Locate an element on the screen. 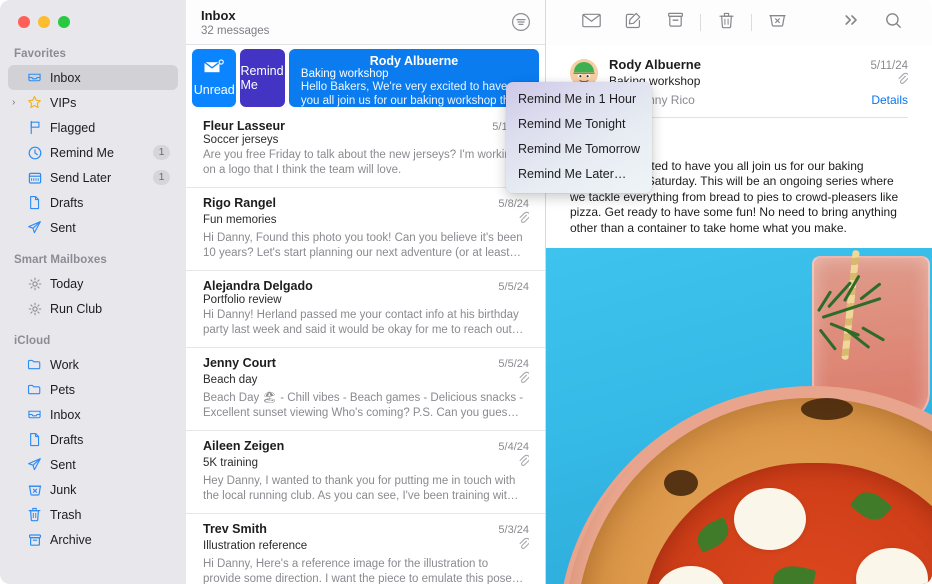 The height and width of the screenshot is (584, 932). sidebar-item-send-later: Send Later 1 is located at coordinates (93, 177).